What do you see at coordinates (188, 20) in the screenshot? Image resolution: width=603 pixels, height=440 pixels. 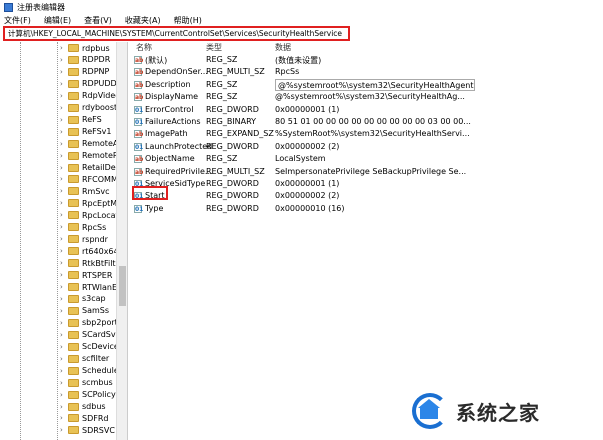 I see `menu-help: 帮助(H)` at bounding box center [188, 20].